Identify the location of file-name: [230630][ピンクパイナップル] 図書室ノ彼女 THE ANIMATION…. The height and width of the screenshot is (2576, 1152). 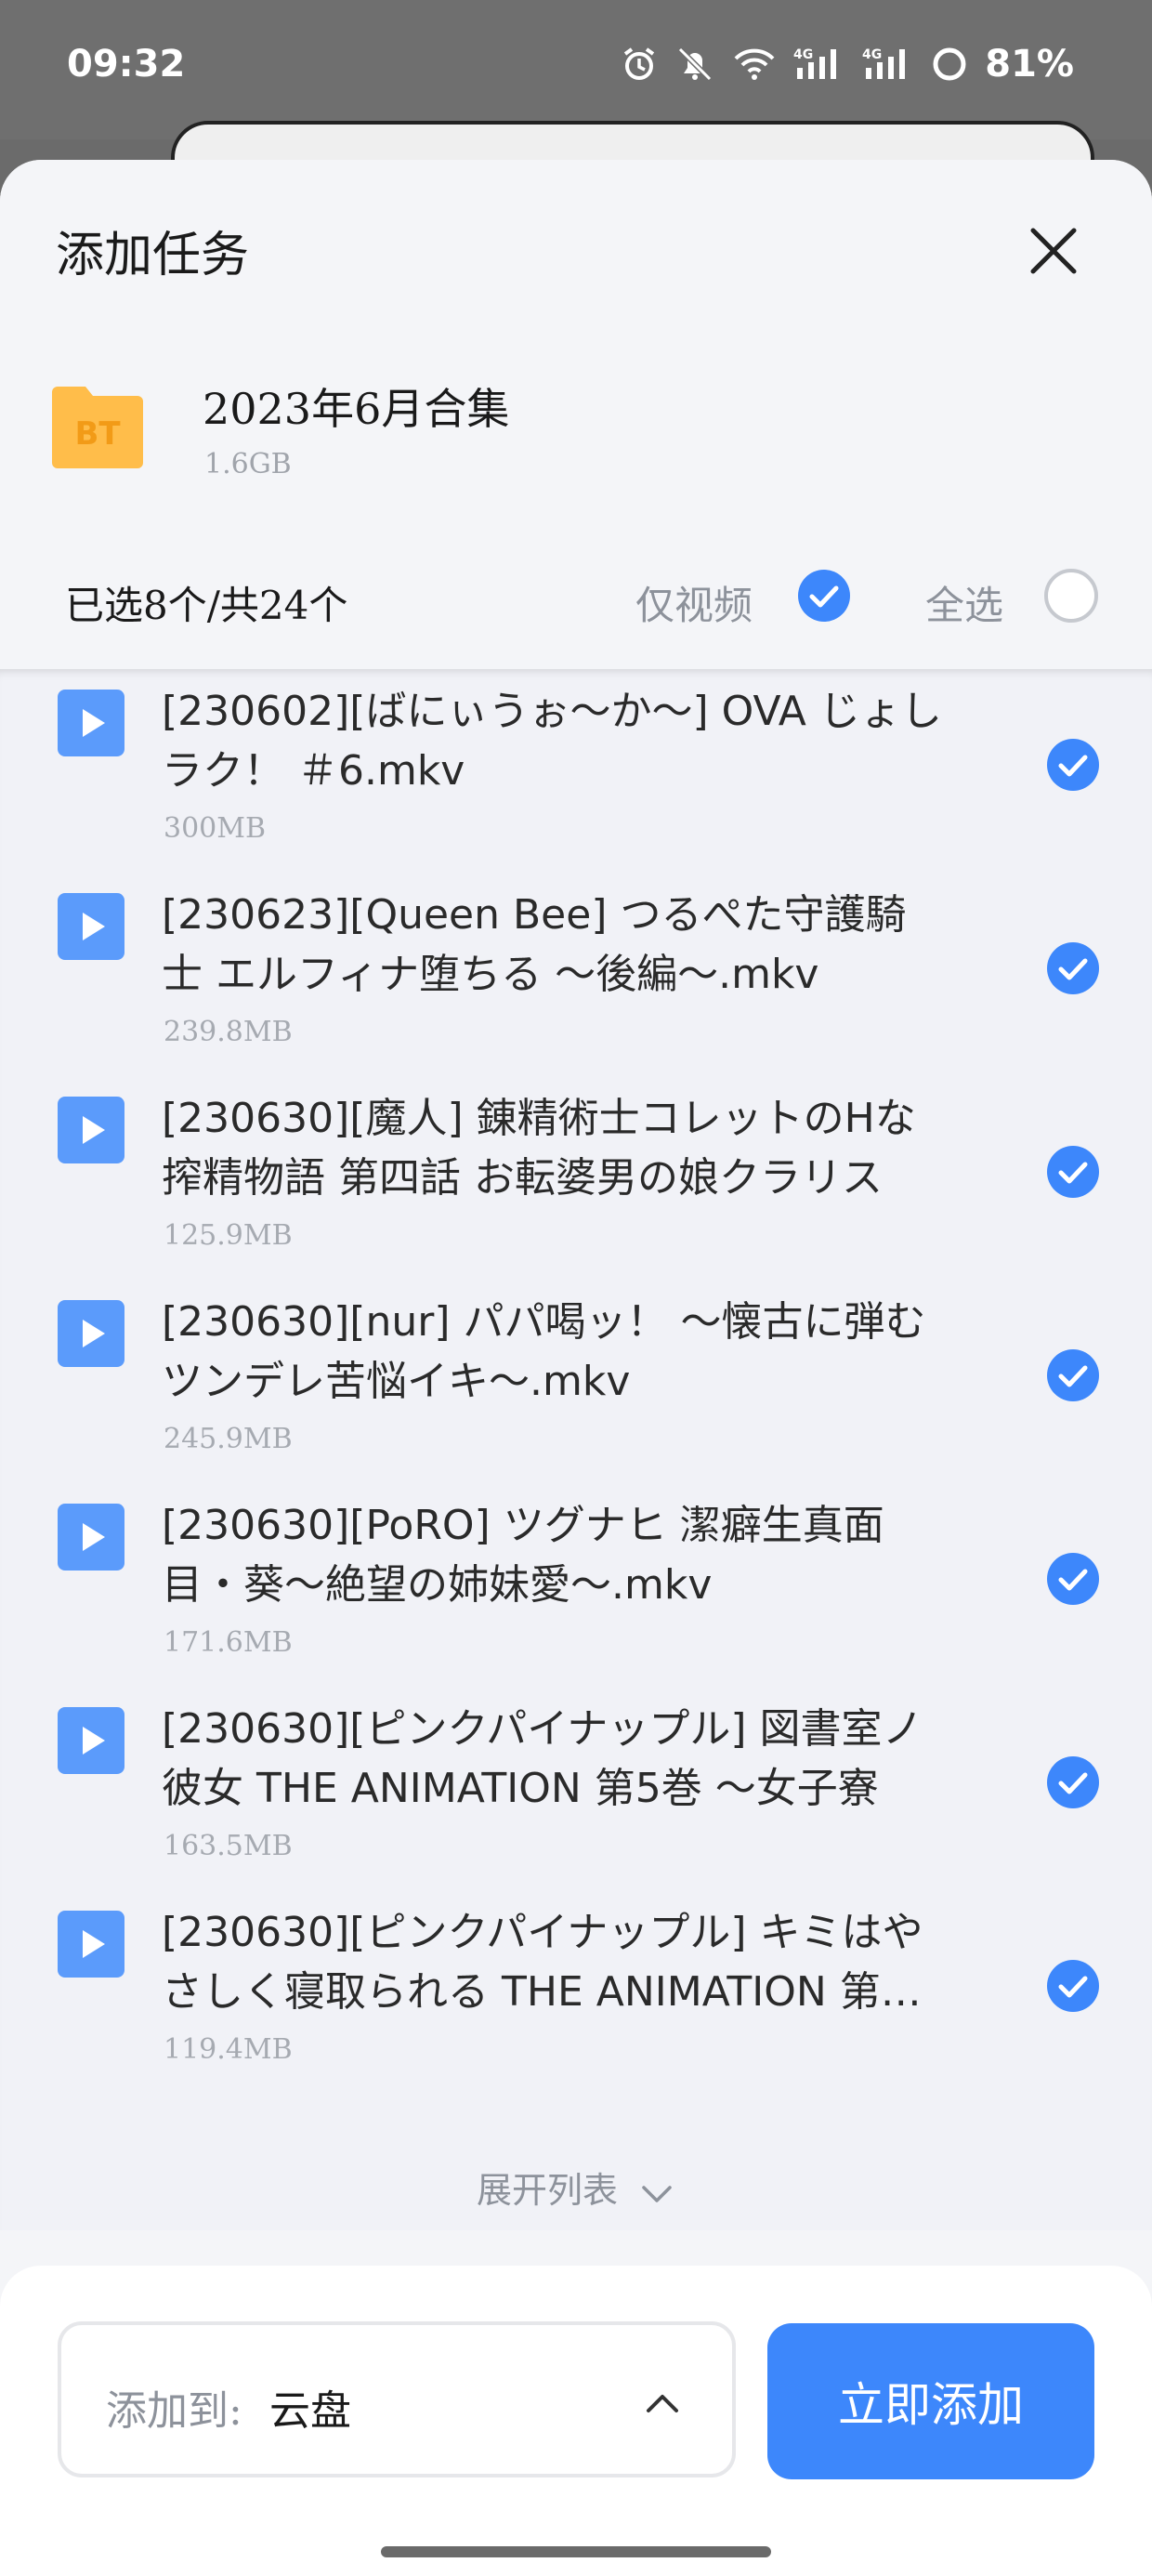
(542, 1758).